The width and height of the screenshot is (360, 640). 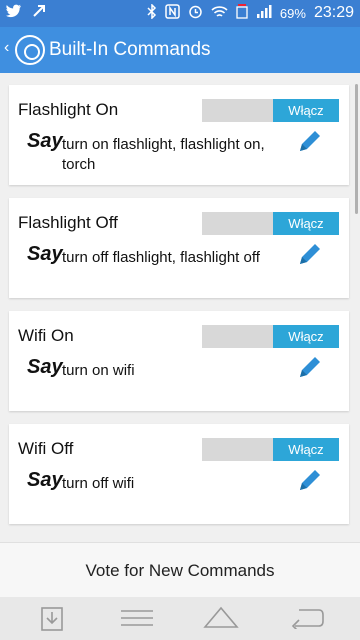 What do you see at coordinates (137, 620) in the screenshot?
I see `menu-icon` at bounding box center [137, 620].